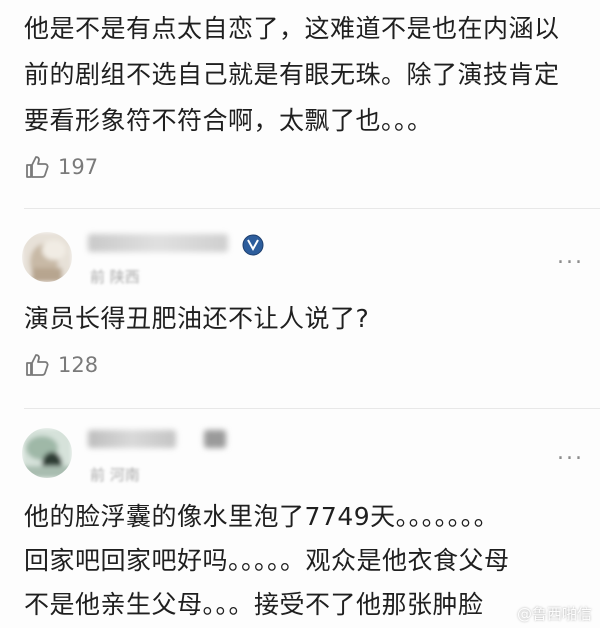  I want to click on comment3-meta: 前 河南, so click(115, 475).